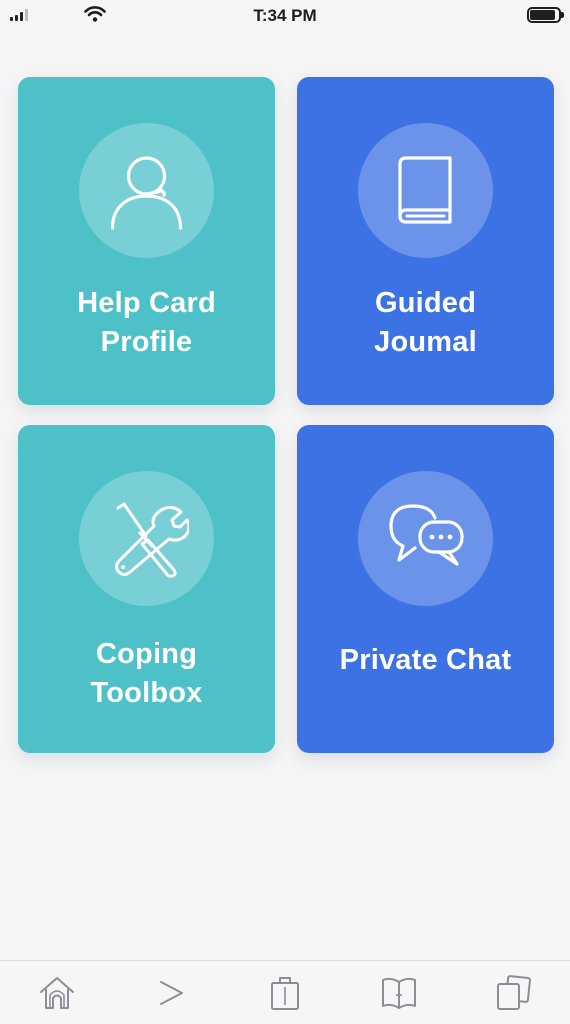 This screenshot has width=570, height=1024. I want to click on card-label-line: Private Chat, so click(425, 660).